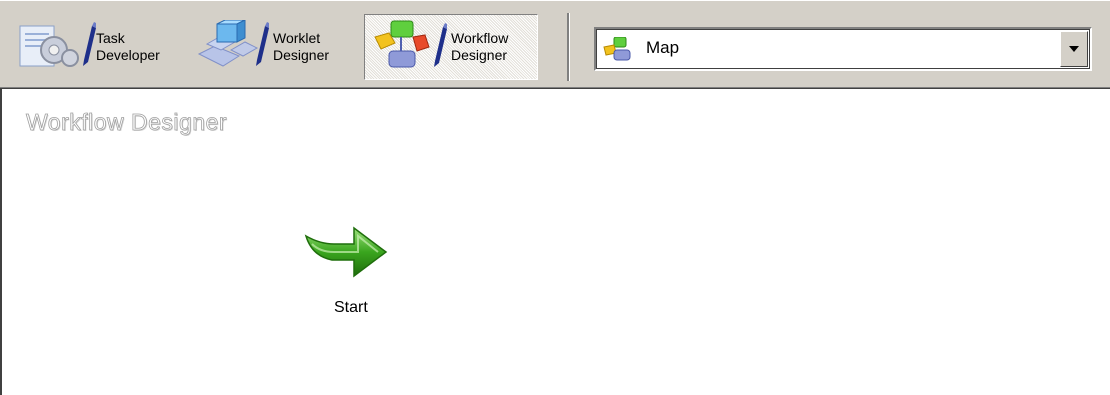  Describe the element at coordinates (411, 47) in the screenshot. I see `workflow-designer-icon` at that location.